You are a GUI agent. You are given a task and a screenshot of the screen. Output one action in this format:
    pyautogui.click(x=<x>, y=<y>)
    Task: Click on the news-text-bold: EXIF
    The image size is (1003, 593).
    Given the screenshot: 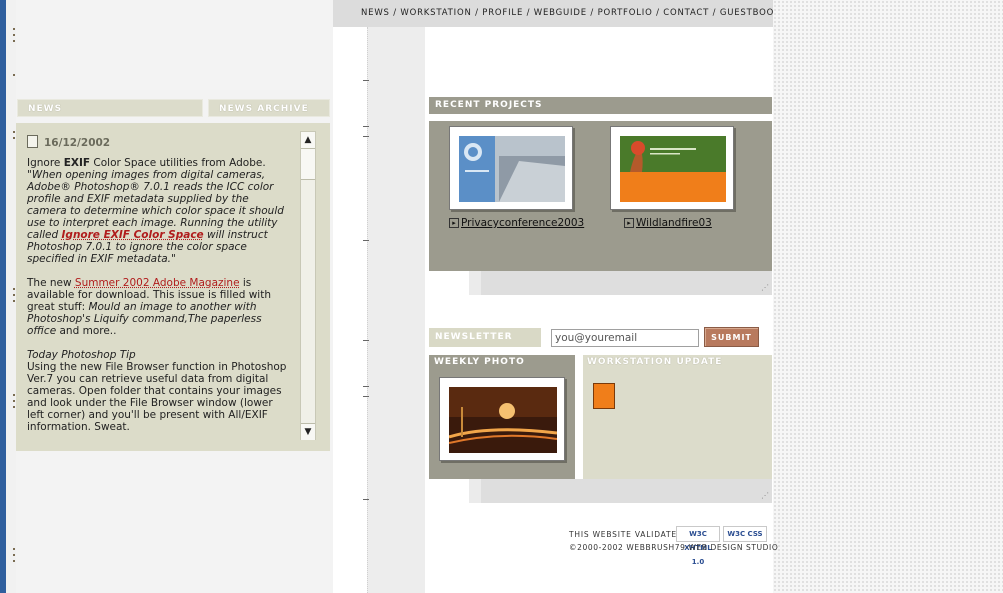 What is the action you would take?
    pyautogui.click(x=77, y=163)
    